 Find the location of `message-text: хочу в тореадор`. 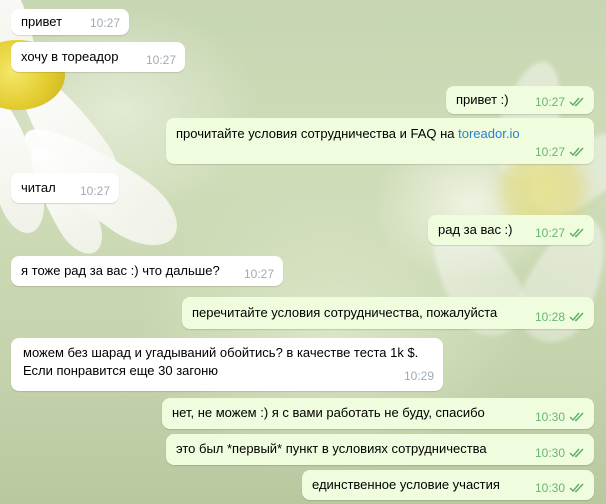

message-text: хочу в тореадор is located at coordinates (70, 56).